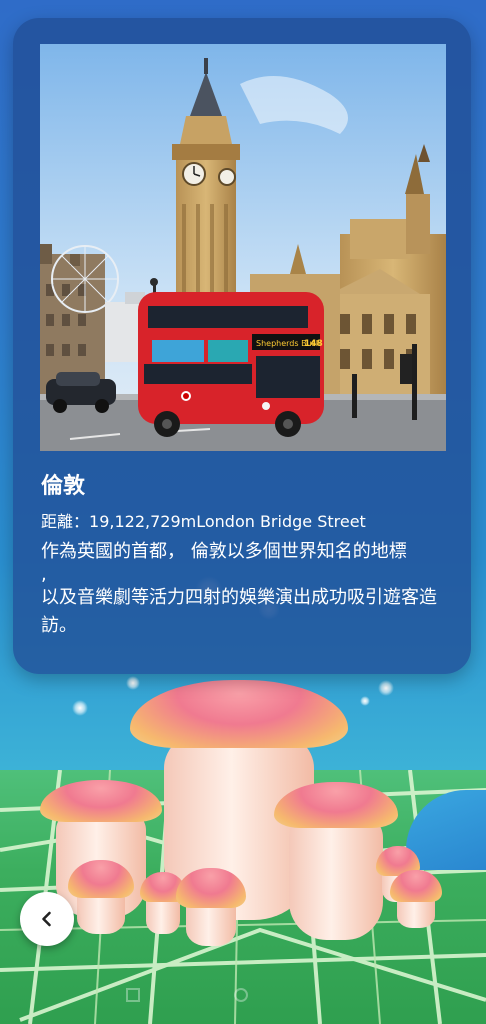 This screenshot has width=486, height=1024. Describe the element at coordinates (281, 521) in the screenshot. I see `street-name: London Bridge Street` at that location.